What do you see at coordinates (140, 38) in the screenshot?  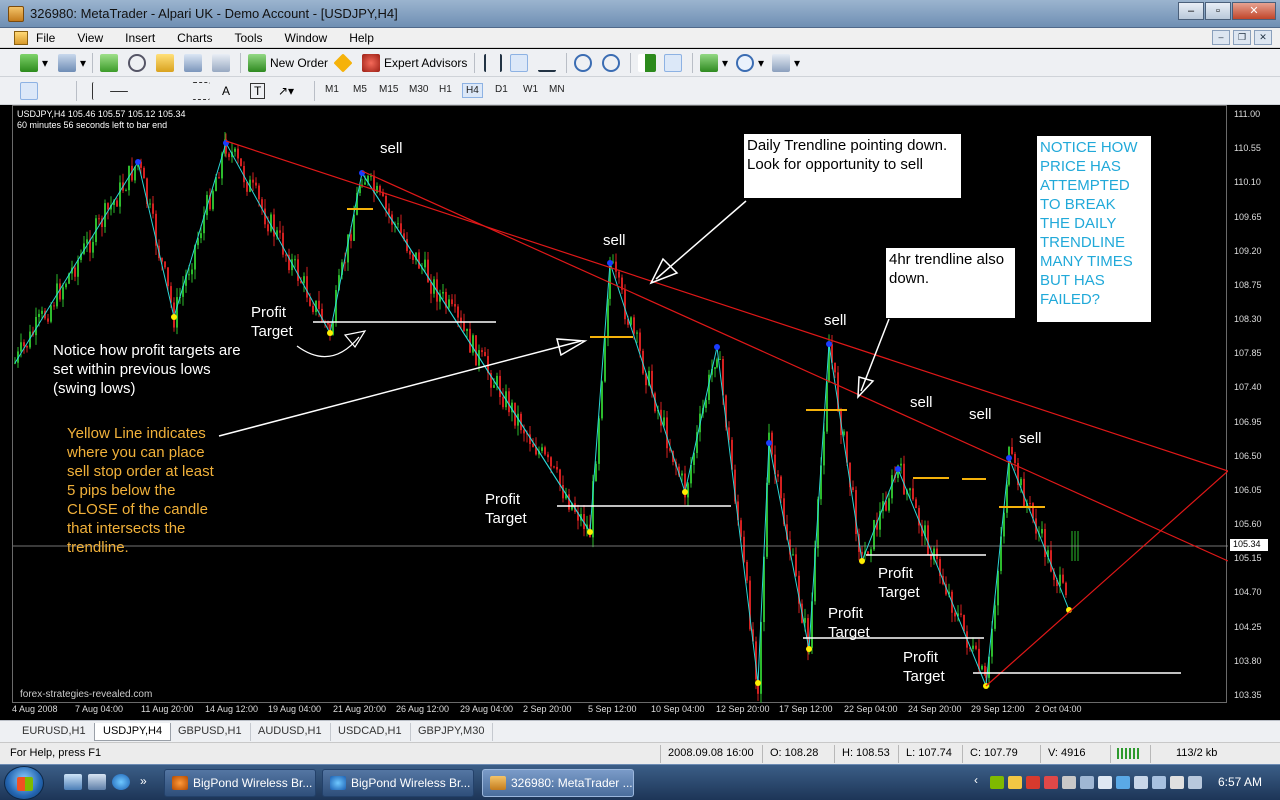 I see `menu-insert: Insert` at bounding box center [140, 38].